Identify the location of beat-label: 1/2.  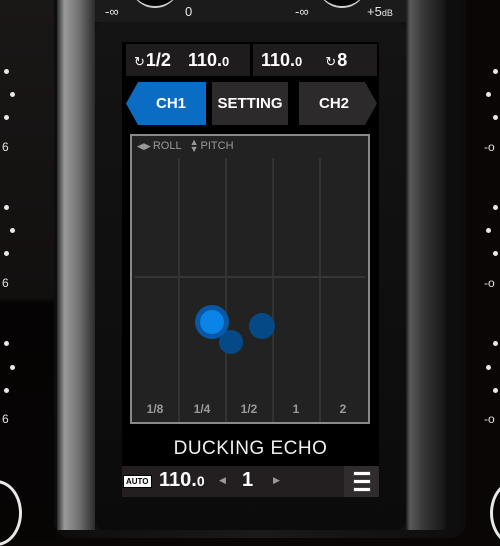
(249, 409).